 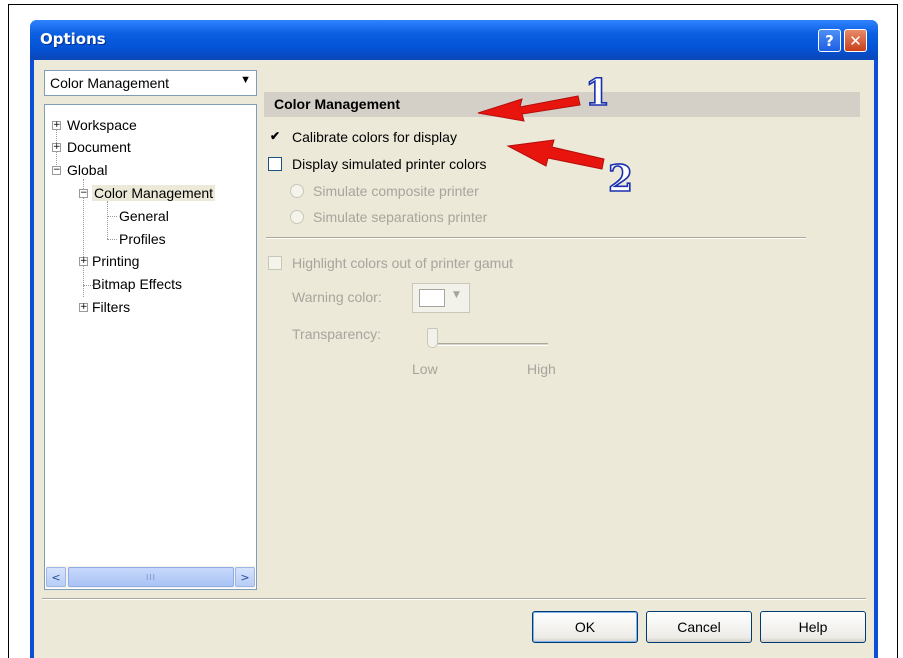 I want to click on calibrate-colors-option: ✔ Calibrate colors for display, so click(x=362, y=137).